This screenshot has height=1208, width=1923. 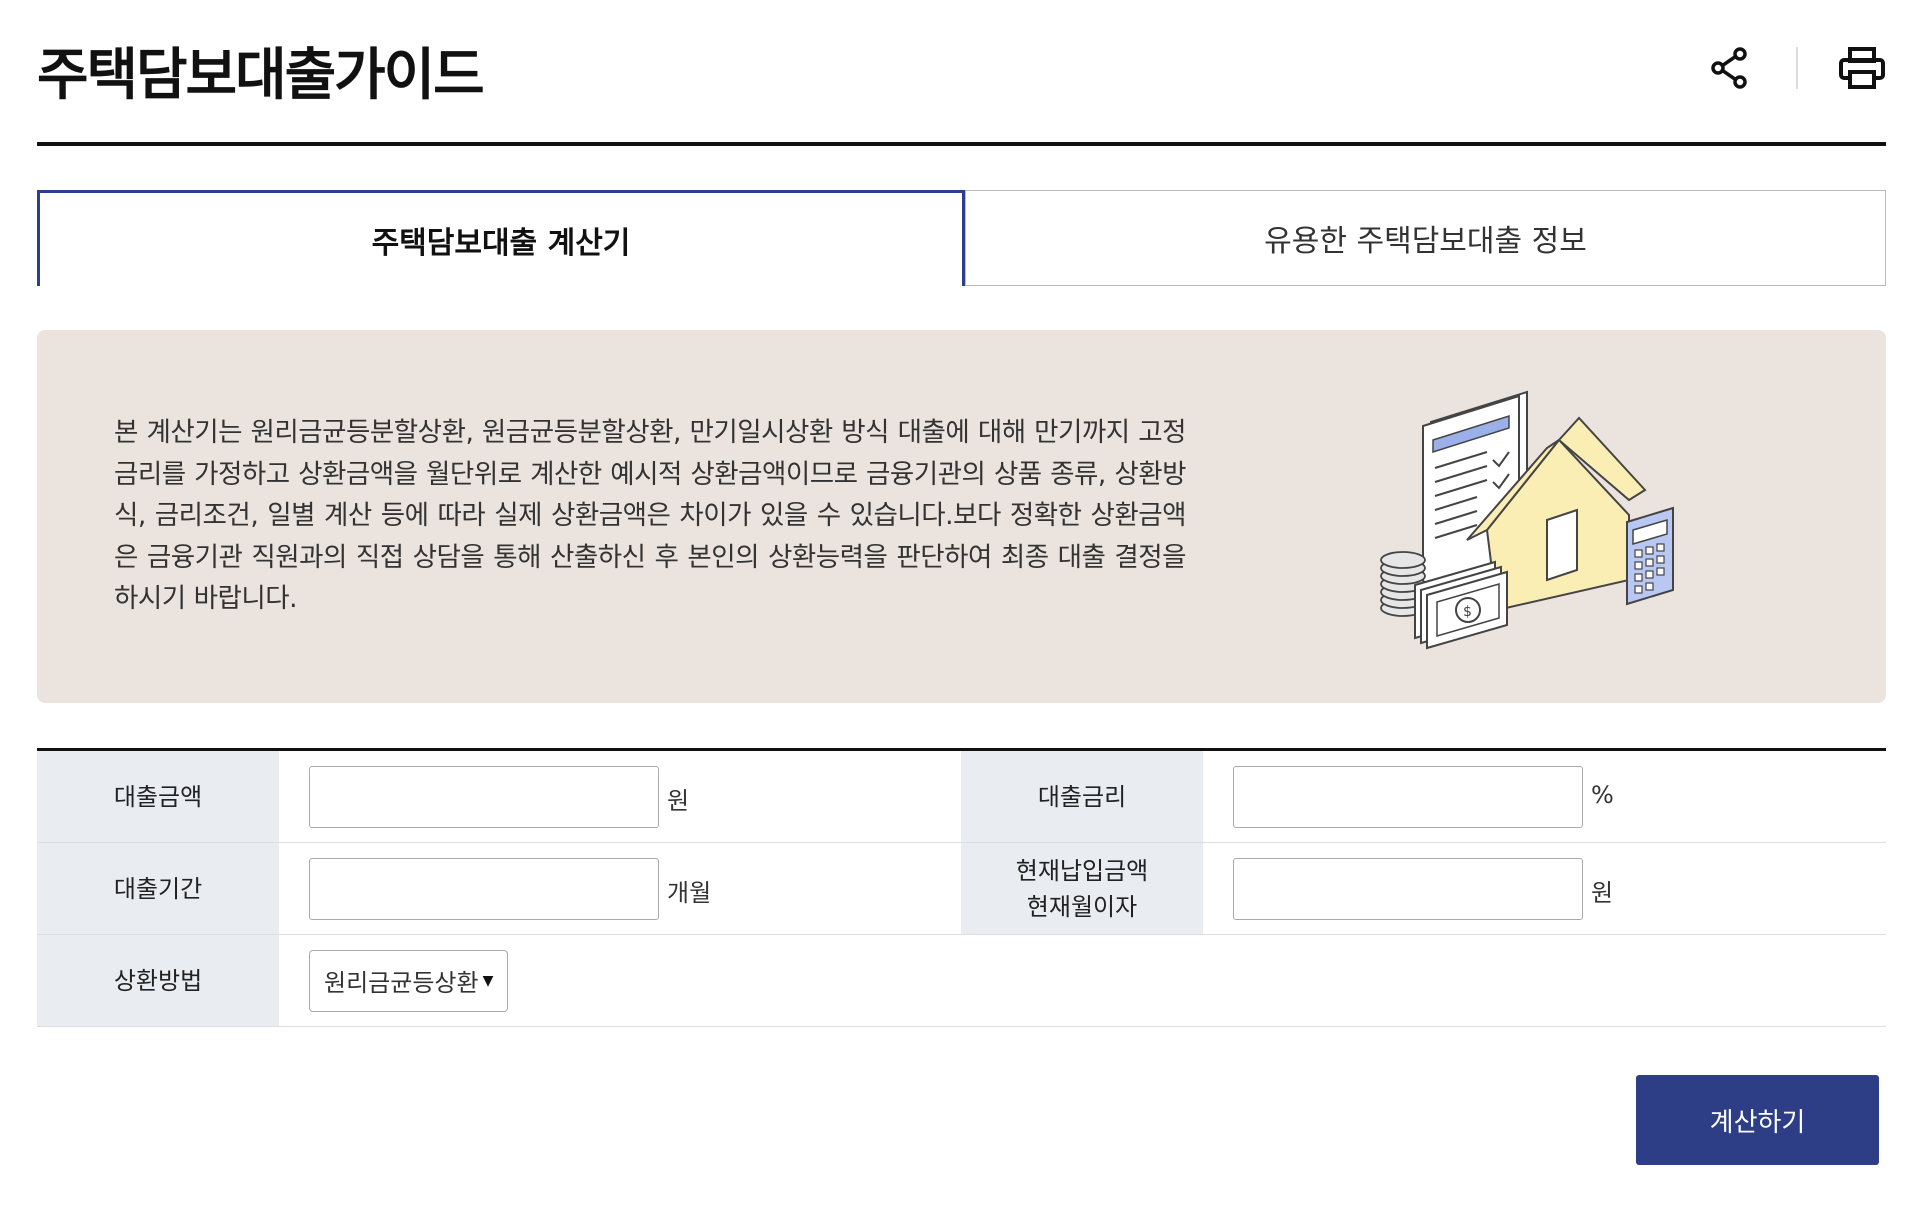 I want to click on interest-rate-input, so click(x=1408, y=796).